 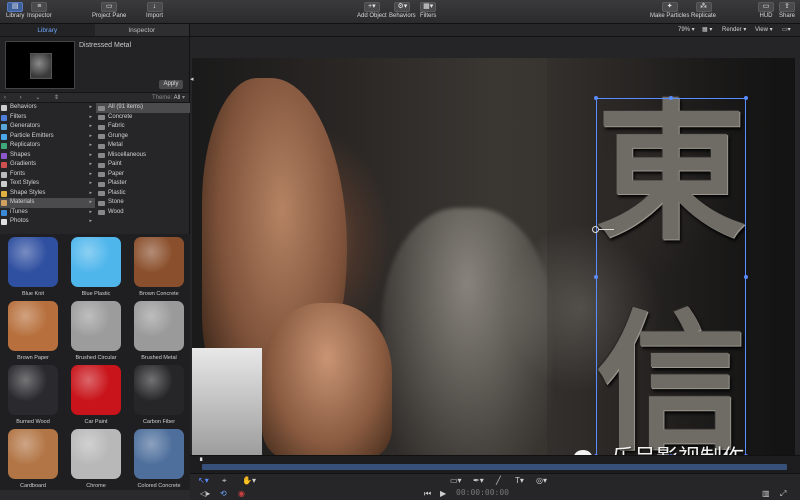 What do you see at coordinates (171, 84) in the screenshot?
I see `apply-button: Apply` at bounding box center [171, 84].